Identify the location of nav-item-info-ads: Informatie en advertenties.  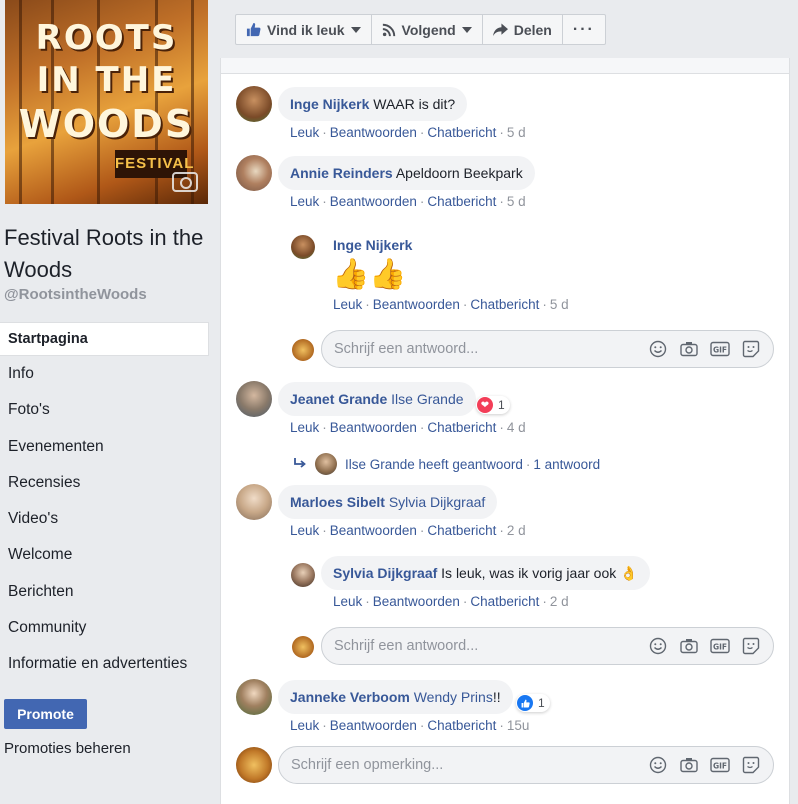
(104, 664).